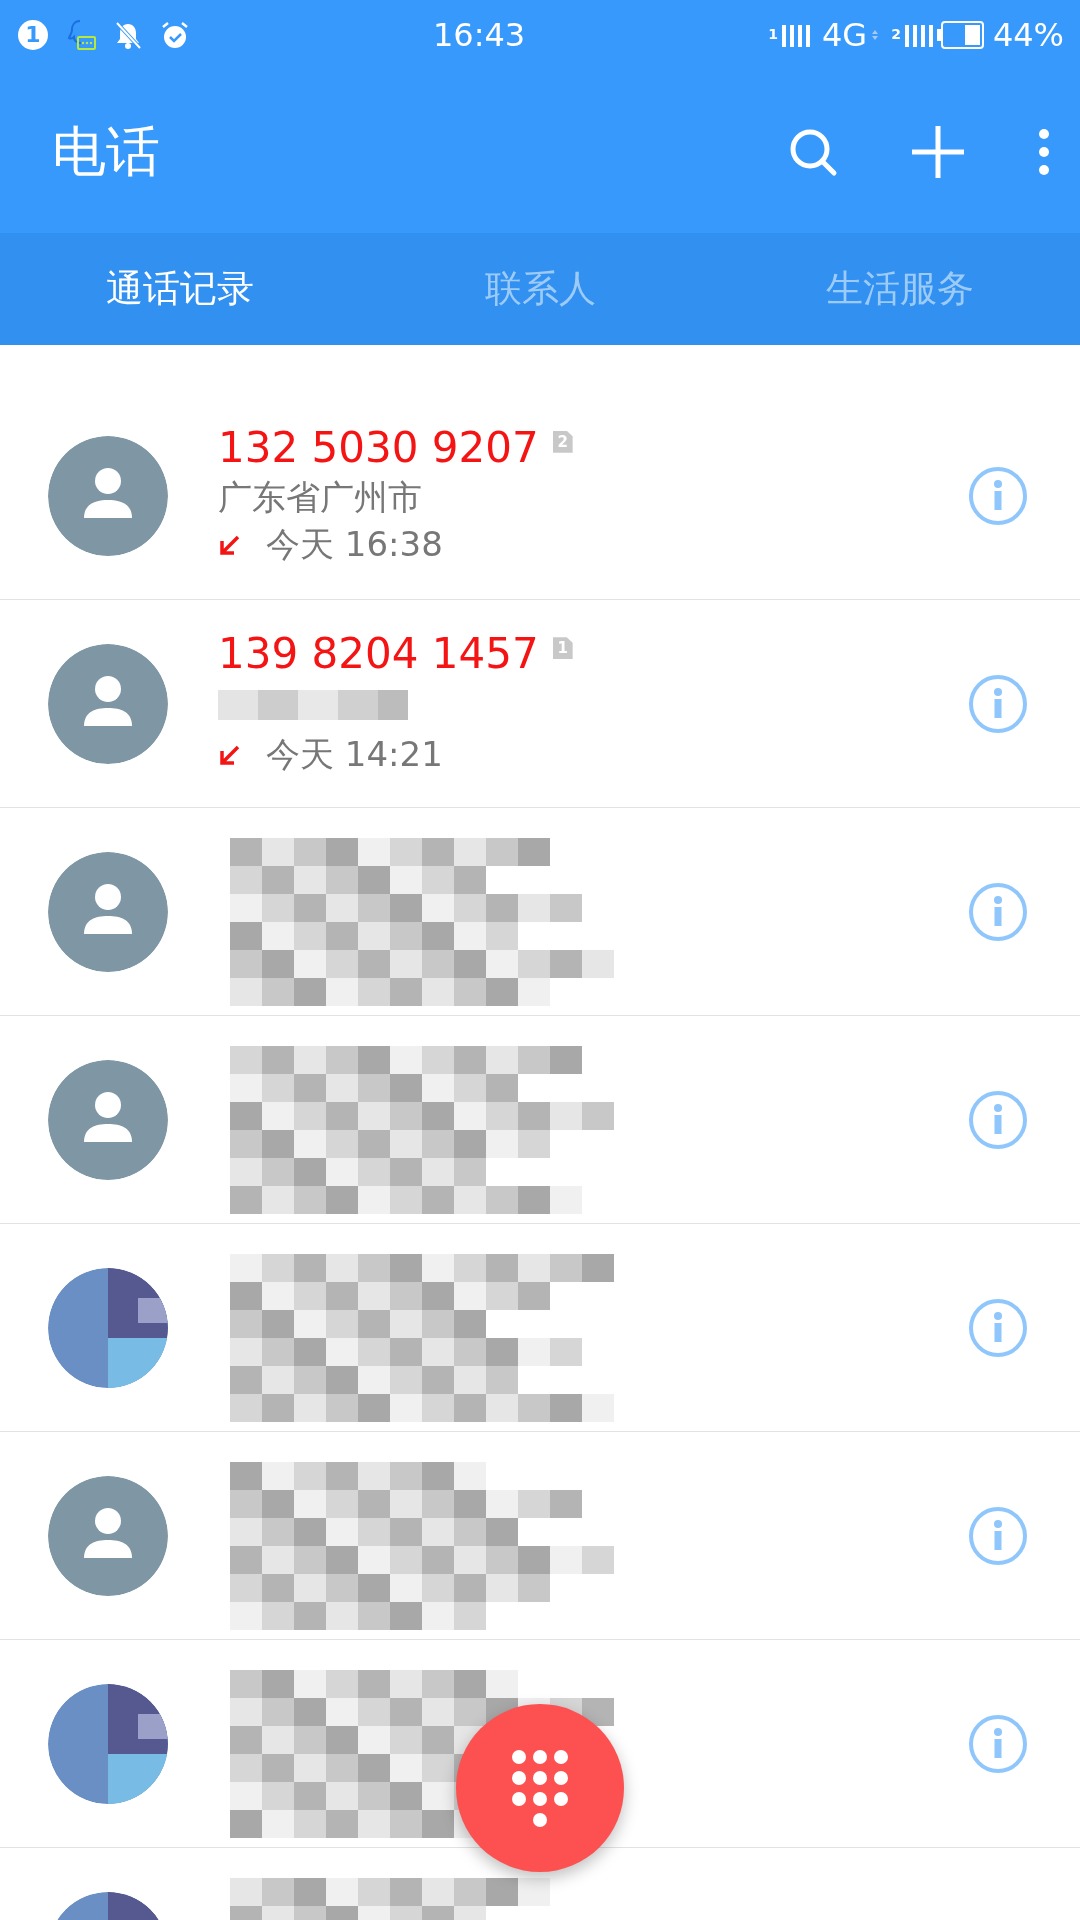 This screenshot has height=1920, width=1080. Describe the element at coordinates (900, 289) in the screenshot. I see `tab: 生活服务` at that location.